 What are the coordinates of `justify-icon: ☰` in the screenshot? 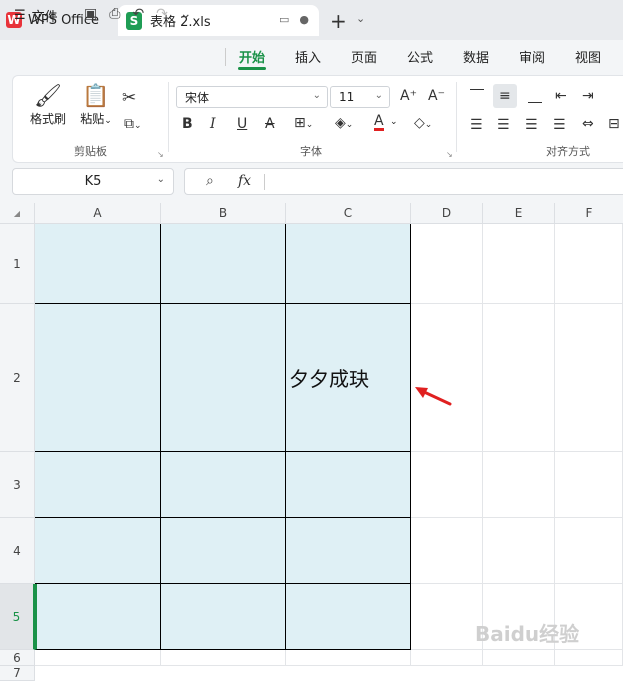 It's located at (559, 125).